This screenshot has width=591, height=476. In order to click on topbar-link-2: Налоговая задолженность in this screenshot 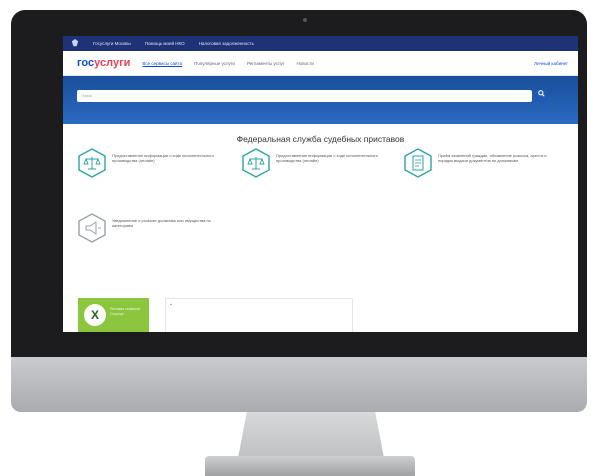, I will do `click(226, 43)`.